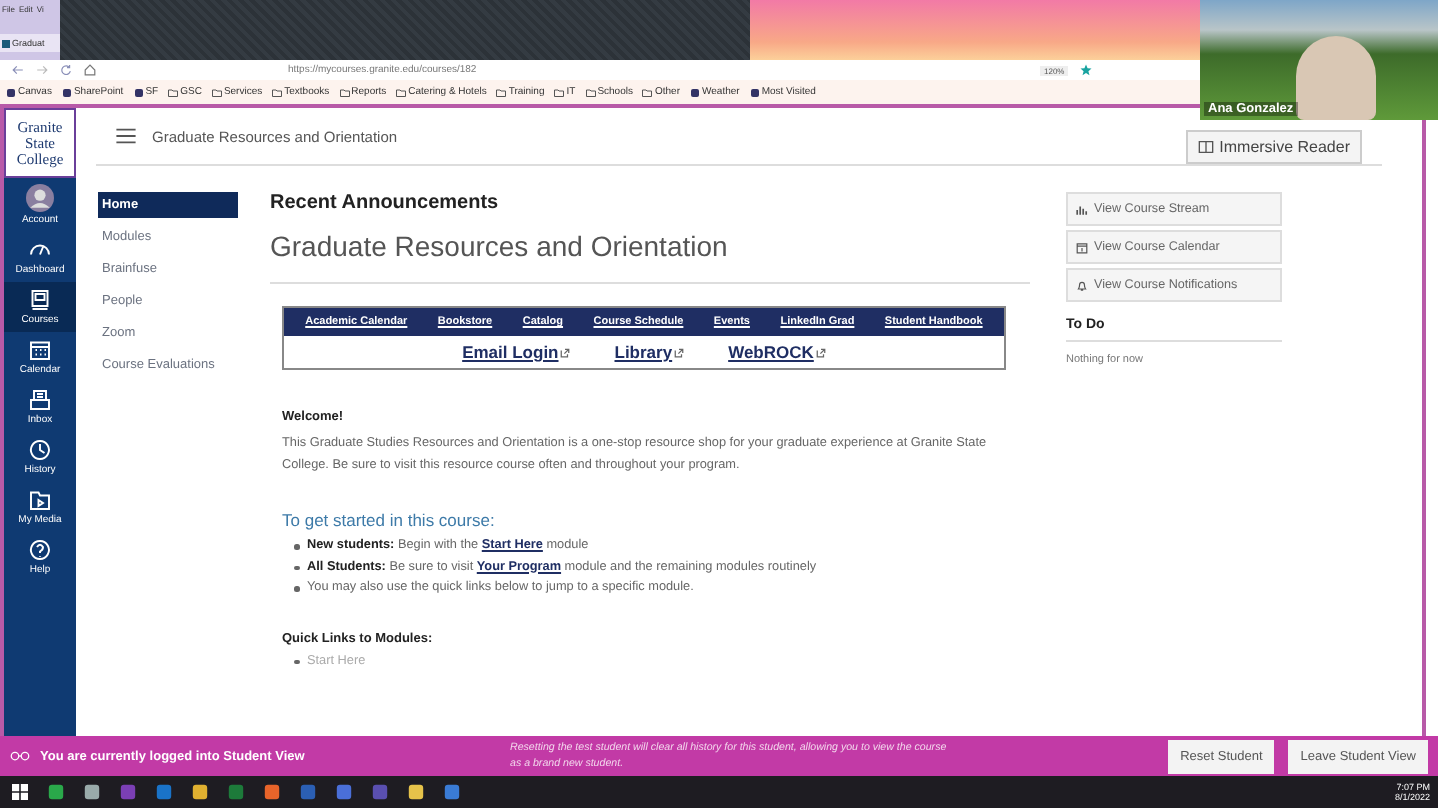 This screenshot has height=808, width=1438. I want to click on favicon-icon, so click(6, 43).